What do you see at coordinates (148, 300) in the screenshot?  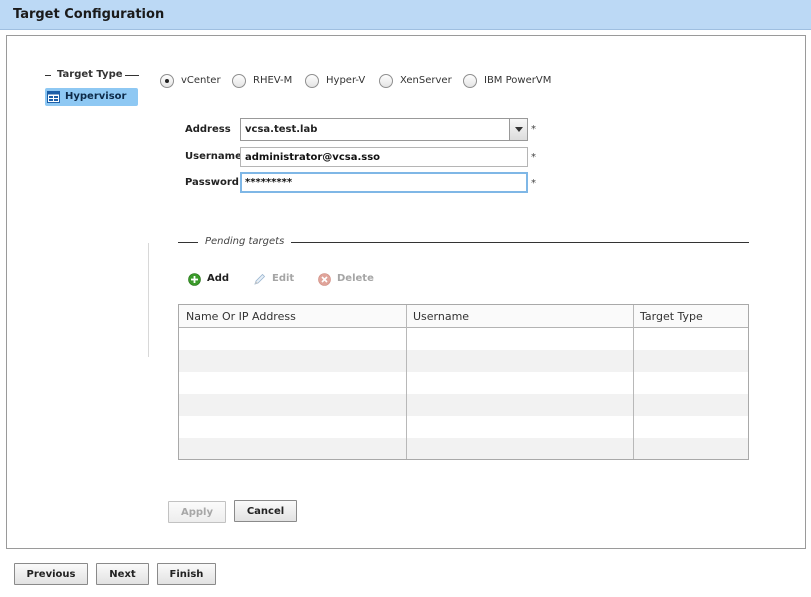 I see `divider` at bounding box center [148, 300].